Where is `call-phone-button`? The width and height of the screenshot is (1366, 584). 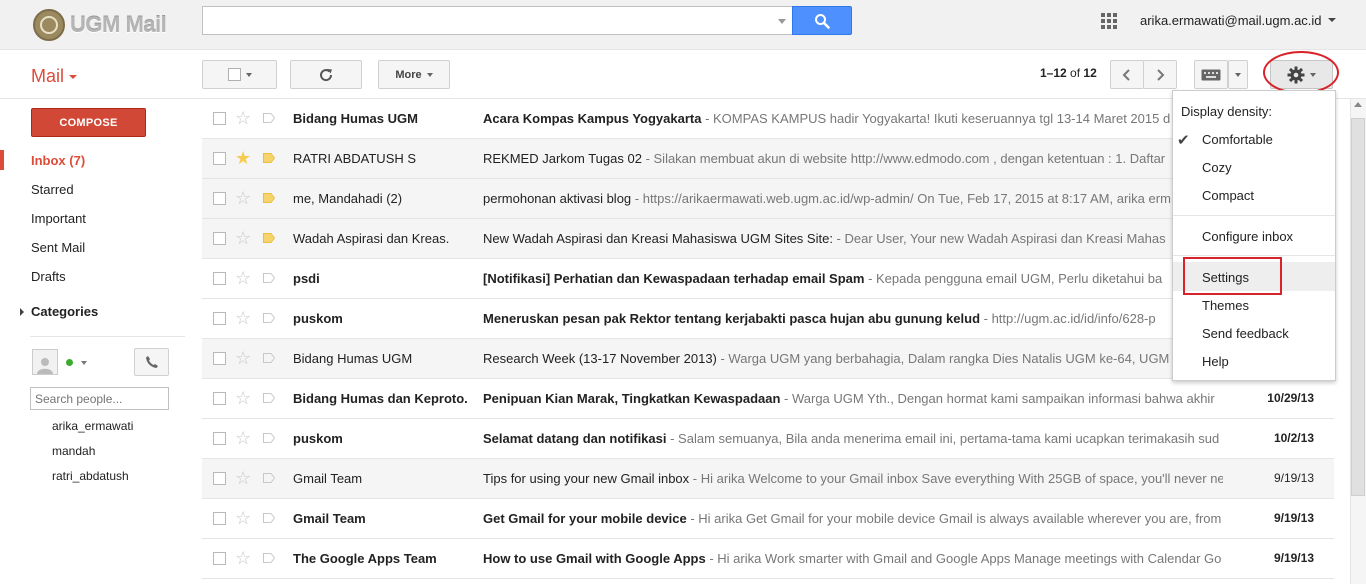
call-phone-button is located at coordinates (151, 362).